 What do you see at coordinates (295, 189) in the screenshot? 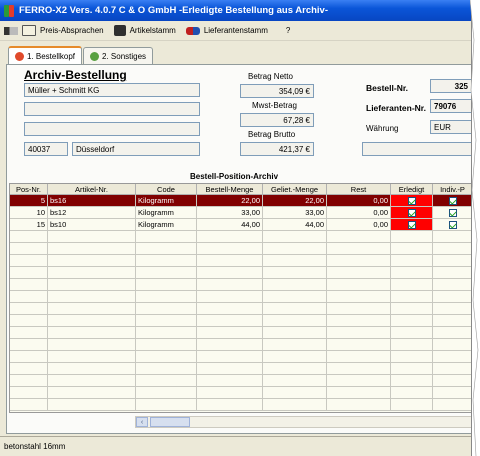
I see `col-geliefert-menge: Geliet.-Menge` at bounding box center [295, 189].